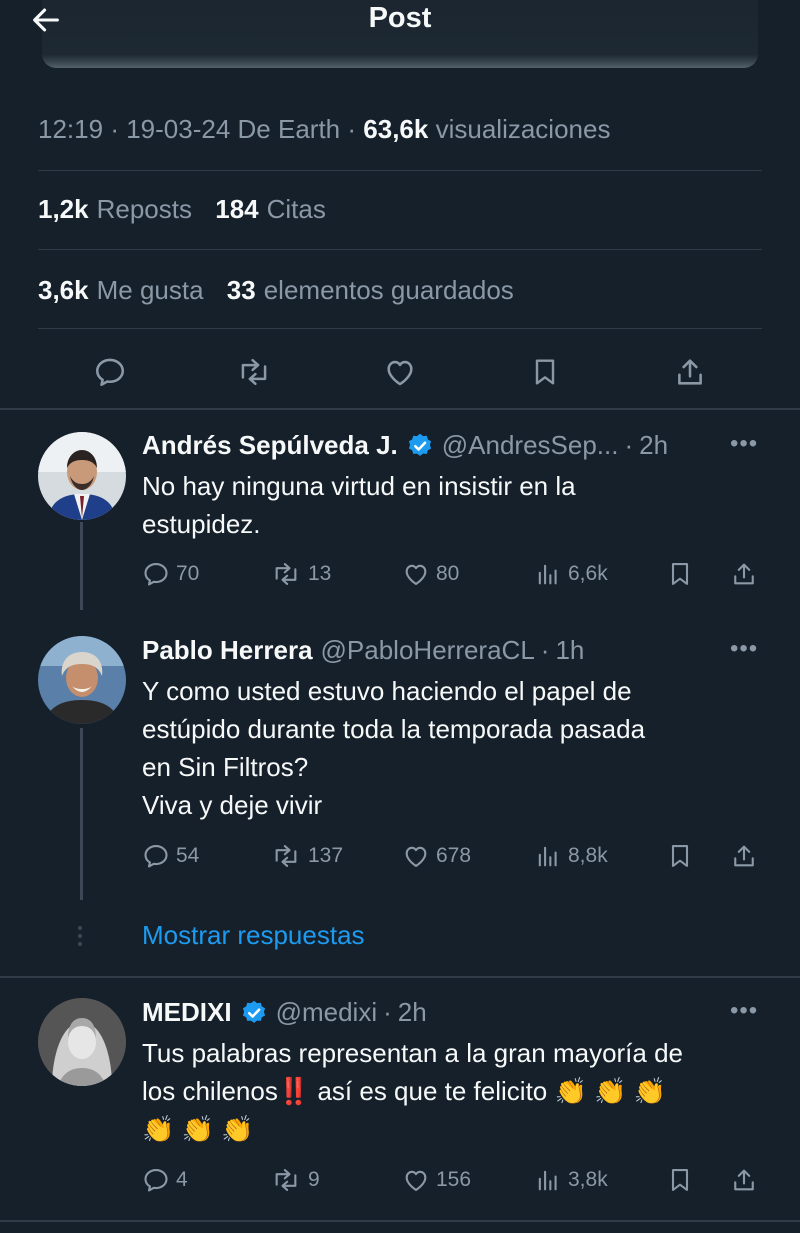 This screenshot has height=1233, width=800. I want to click on author-handle: @medixi, so click(327, 1012).